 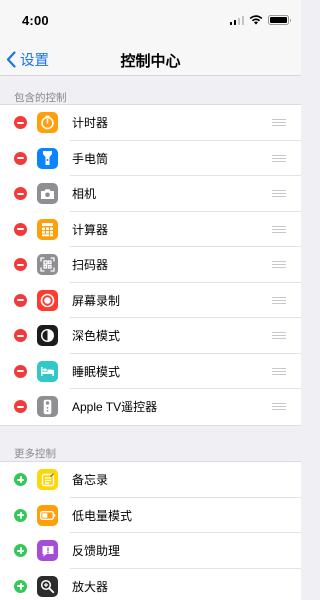 I want to click on section-header-more: 更多控制, so click(x=35, y=454).